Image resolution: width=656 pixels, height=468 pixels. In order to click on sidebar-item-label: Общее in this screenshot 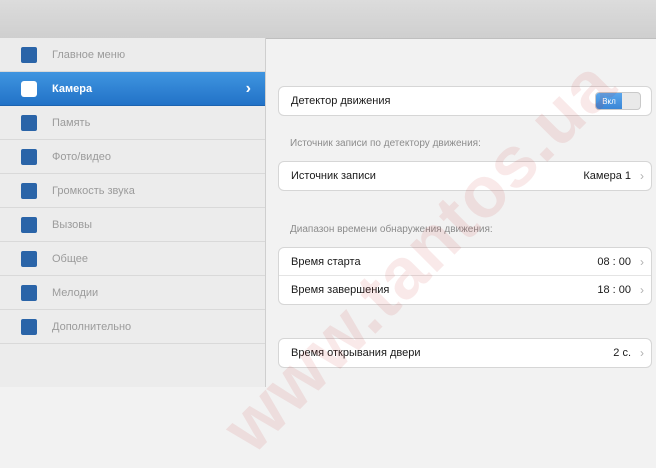, I will do `click(70, 258)`.